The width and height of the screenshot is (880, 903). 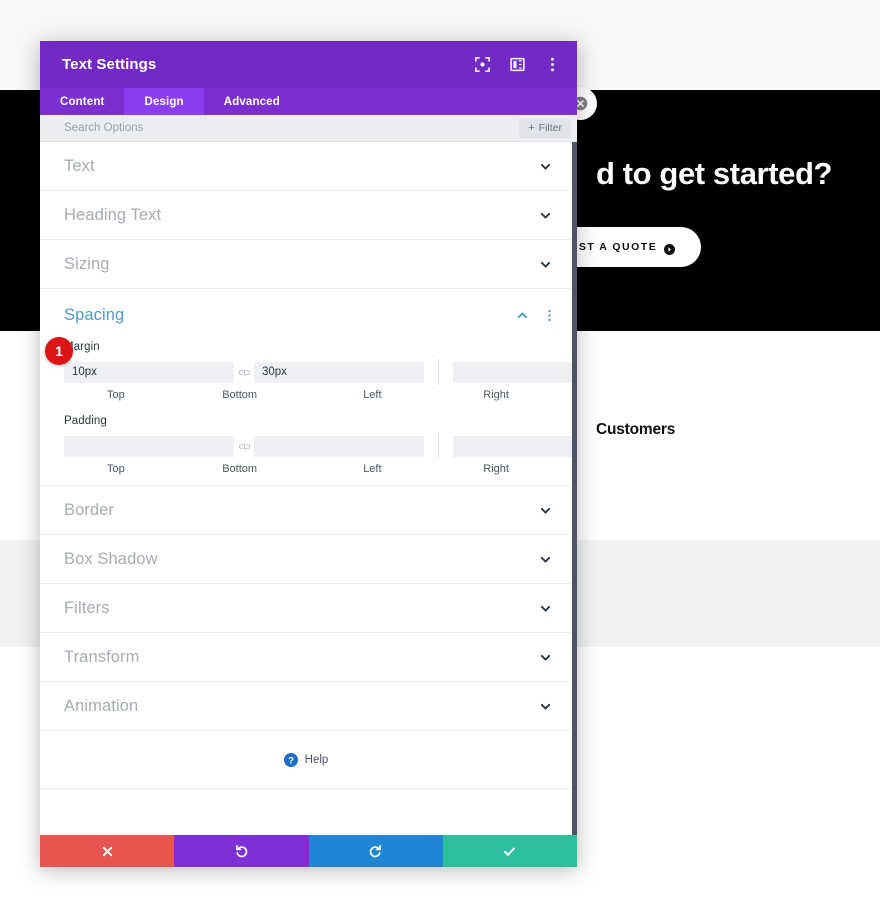 I want to click on filter-button: + Filter, so click(x=545, y=128).